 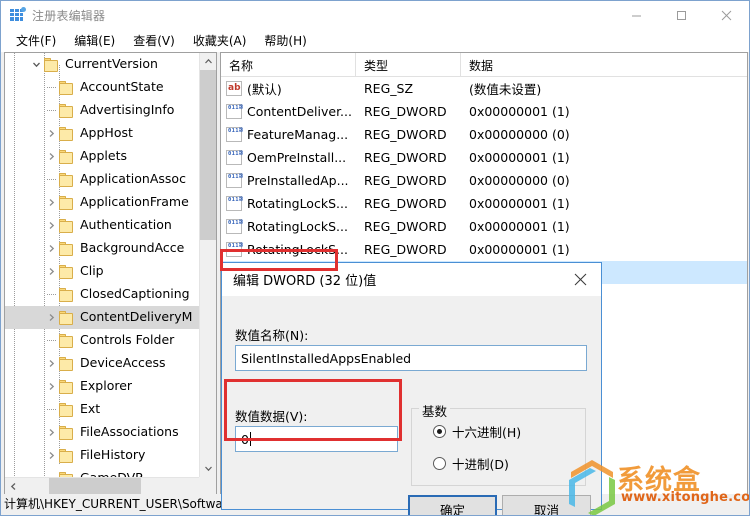 I want to click on tree-item-label: Controls Folder, so click(x=127, y=340).